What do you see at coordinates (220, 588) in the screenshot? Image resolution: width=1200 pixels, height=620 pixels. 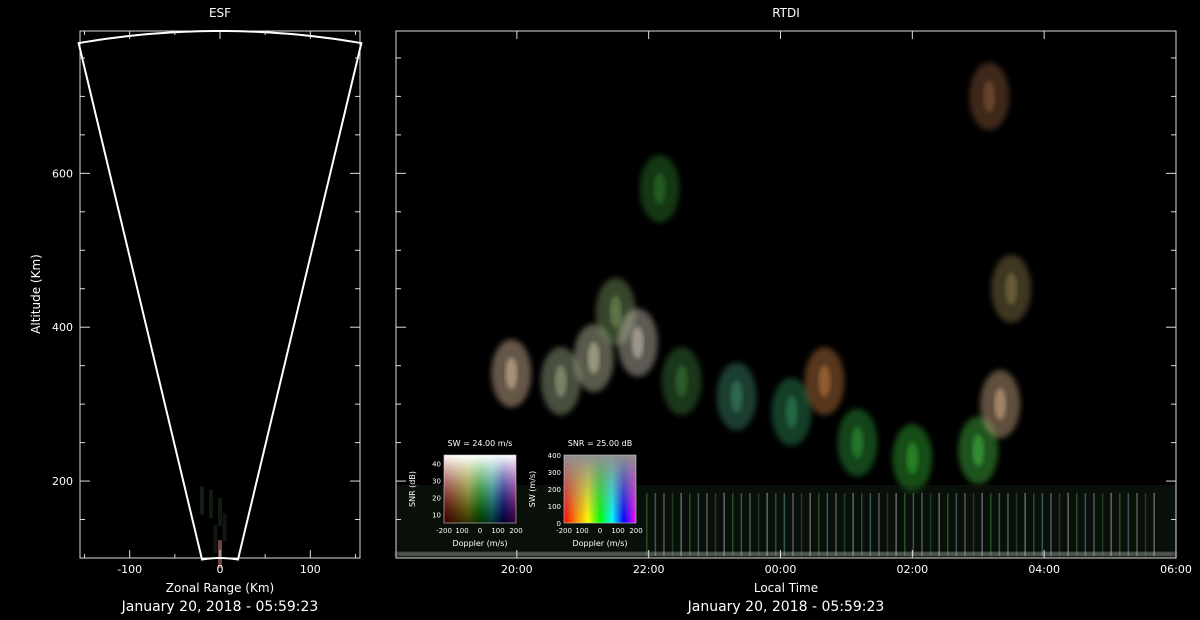 I see `esf-xlabel: Zonal Range (Km)` at bounding box center [220, 588].